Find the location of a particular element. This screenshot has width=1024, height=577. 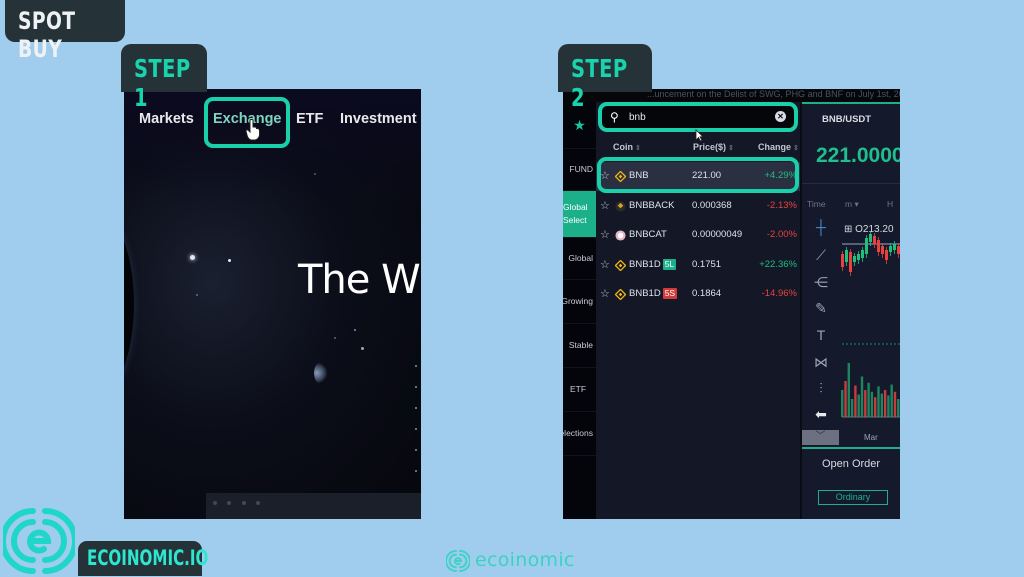

last-price: 221.0000 is located at coordinates (858, 155).